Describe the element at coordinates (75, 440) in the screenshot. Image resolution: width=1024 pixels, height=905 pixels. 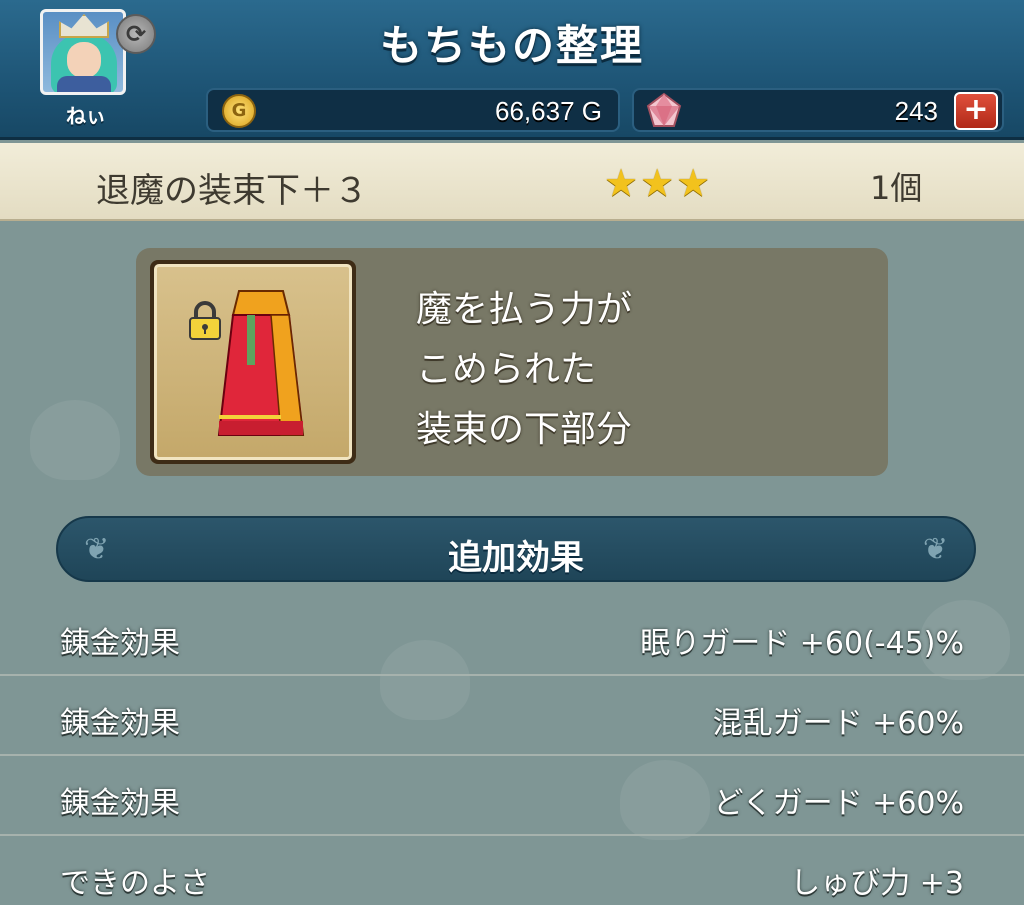
I see `background-slime-motif` at that location.